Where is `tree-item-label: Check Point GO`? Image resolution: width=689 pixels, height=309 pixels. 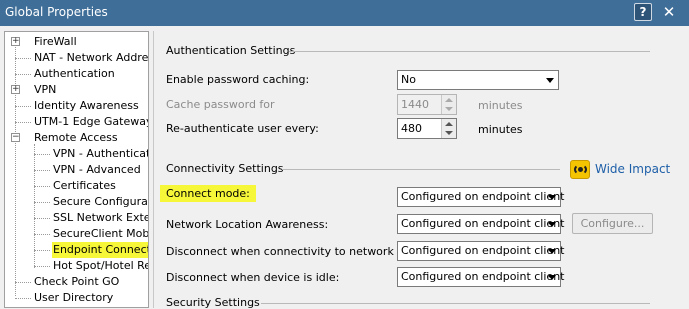 tree-item-label: Check Point GO is located at coordinates (77, 281).